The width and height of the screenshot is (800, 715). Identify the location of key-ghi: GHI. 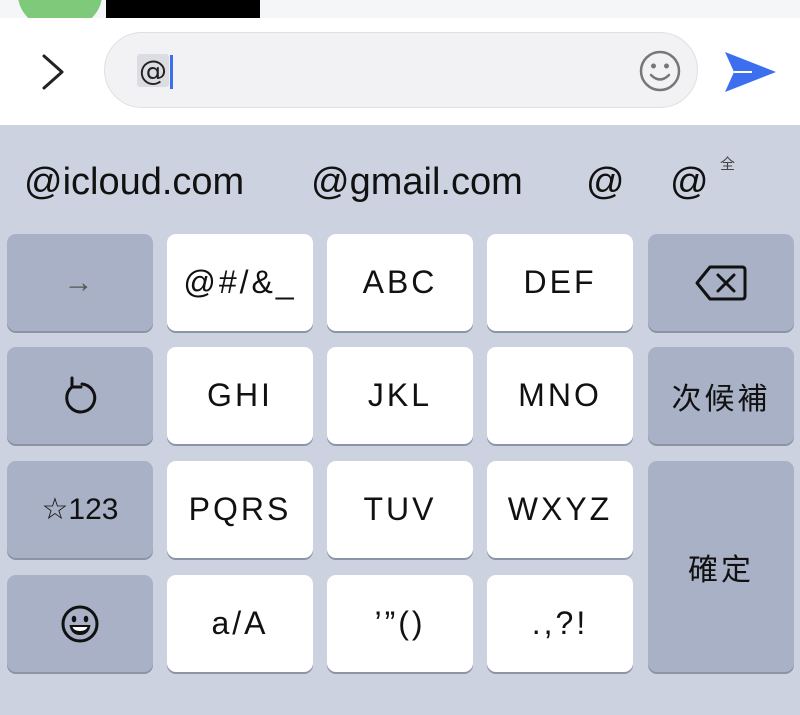
(240, 395).